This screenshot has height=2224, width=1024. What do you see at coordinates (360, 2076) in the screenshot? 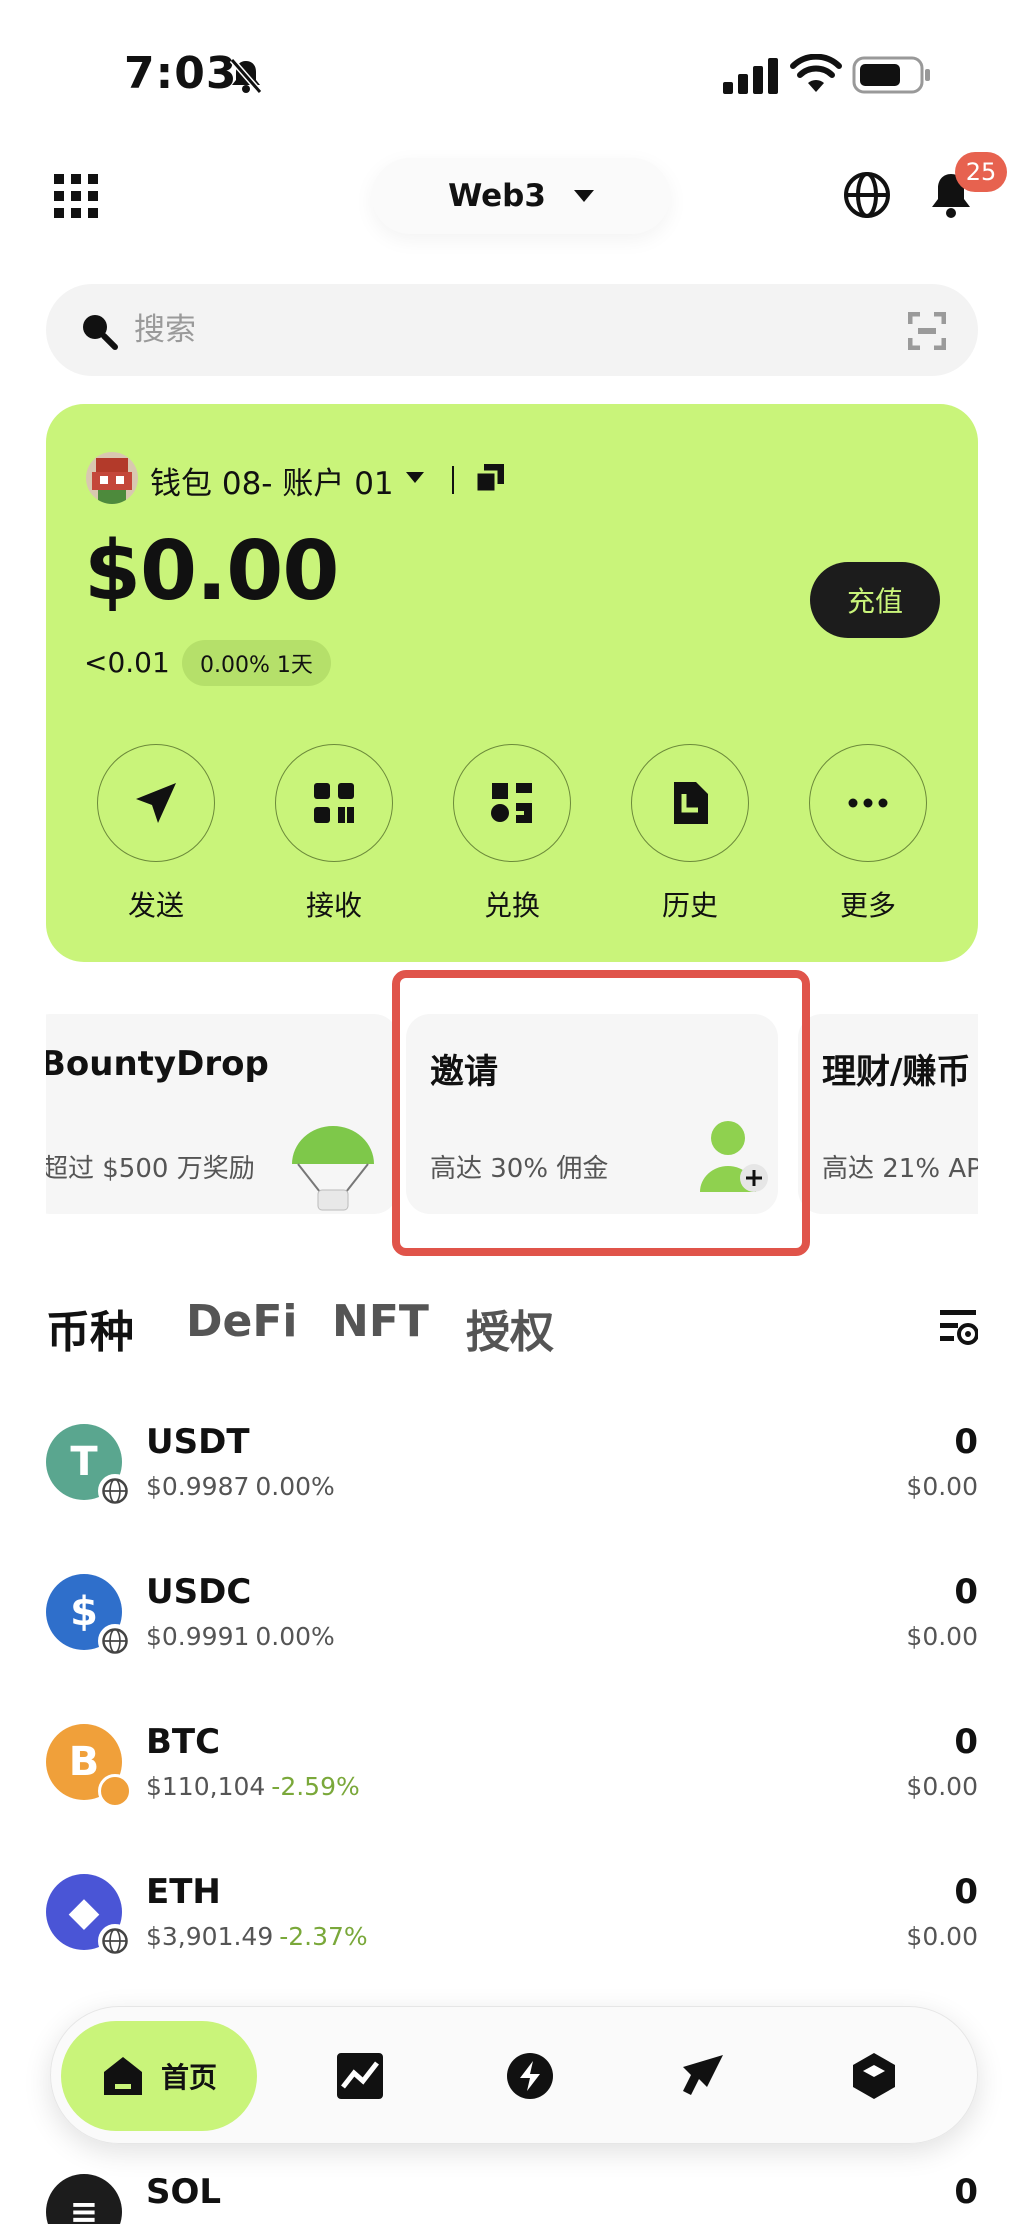
I see `market-icon` at bounding box center [360, 2076].